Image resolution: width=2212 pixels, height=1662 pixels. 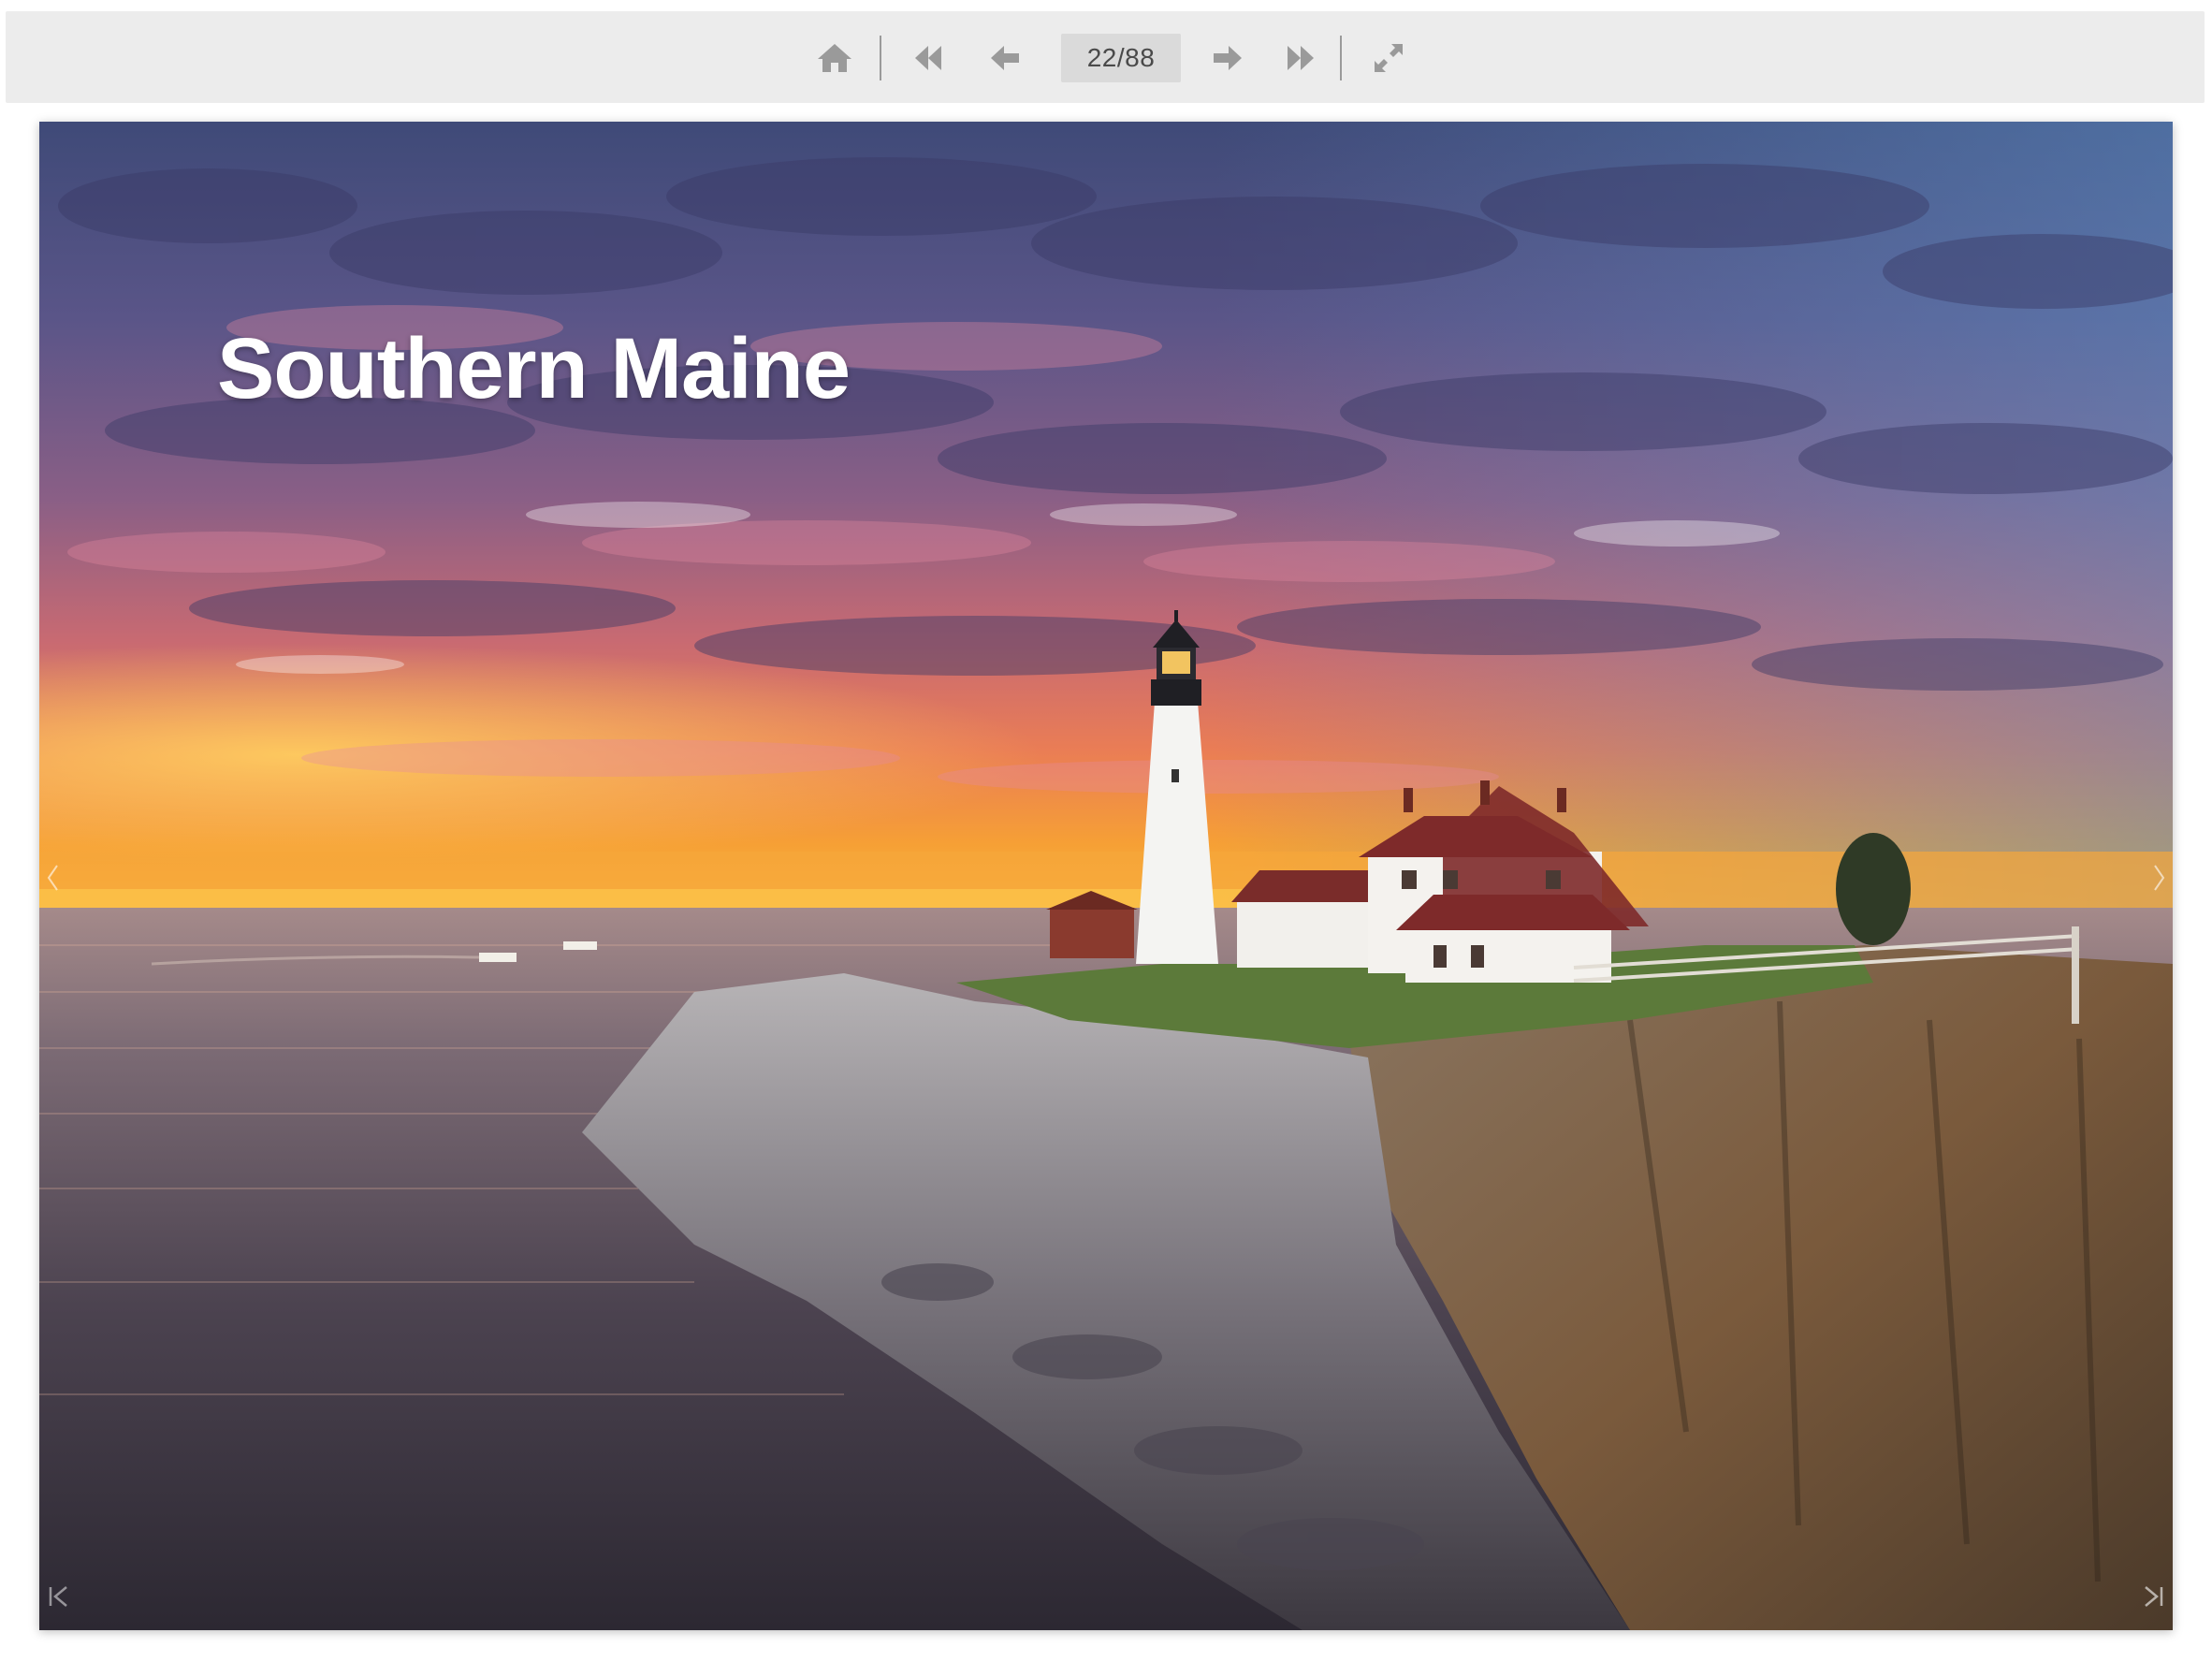 I want to click on chevron-left-icon, so click(x=52, y=881).